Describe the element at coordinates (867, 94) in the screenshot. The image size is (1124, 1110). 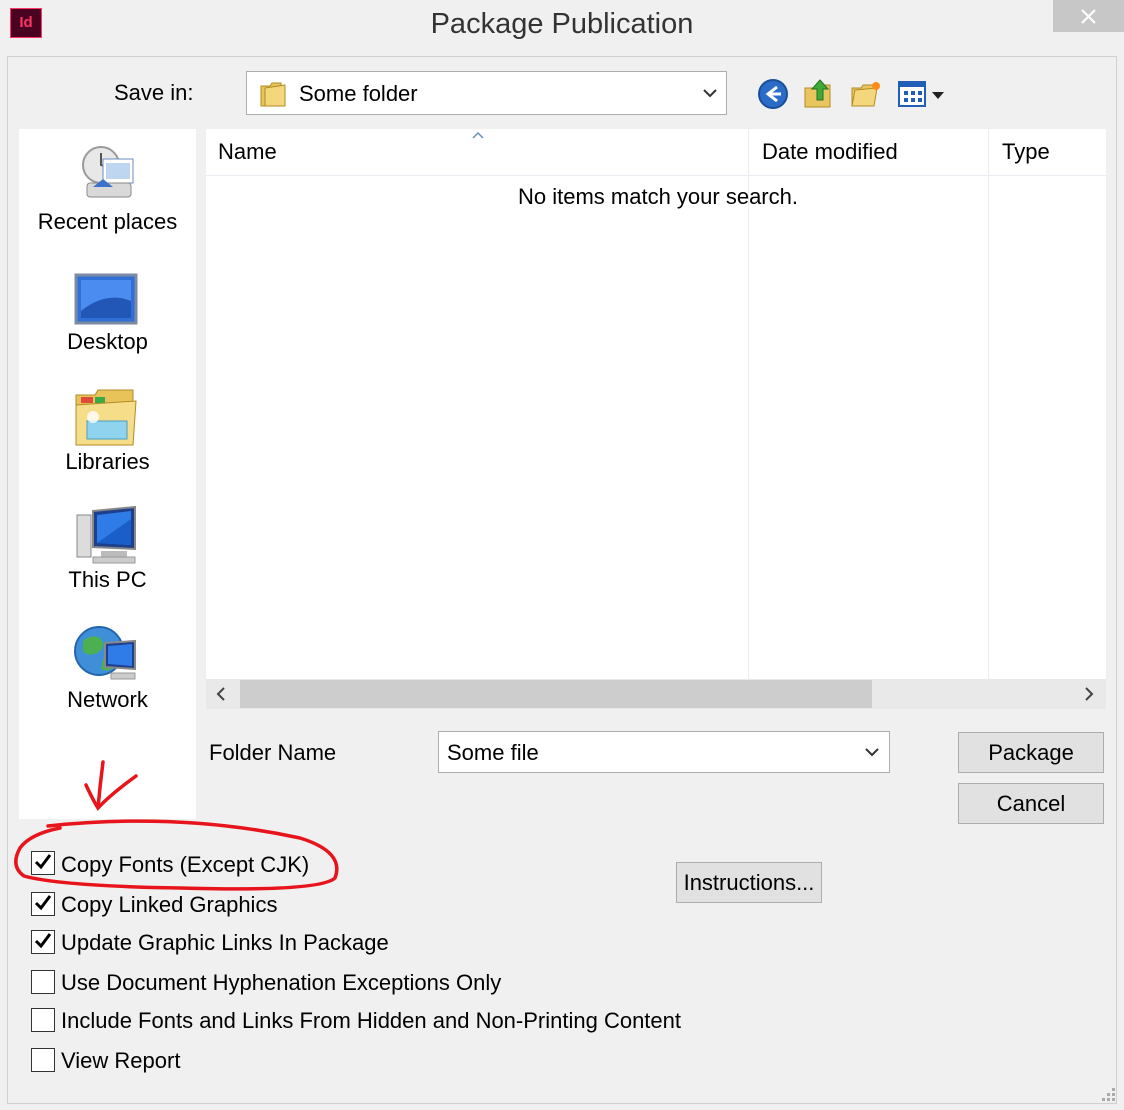
I see `new-folder-icon` at that location.